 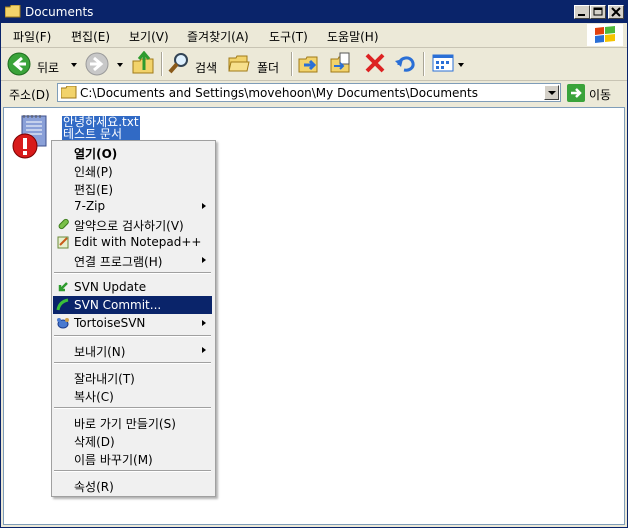 I want to click on folders-button: 폴더, so click(x=256, y=64).